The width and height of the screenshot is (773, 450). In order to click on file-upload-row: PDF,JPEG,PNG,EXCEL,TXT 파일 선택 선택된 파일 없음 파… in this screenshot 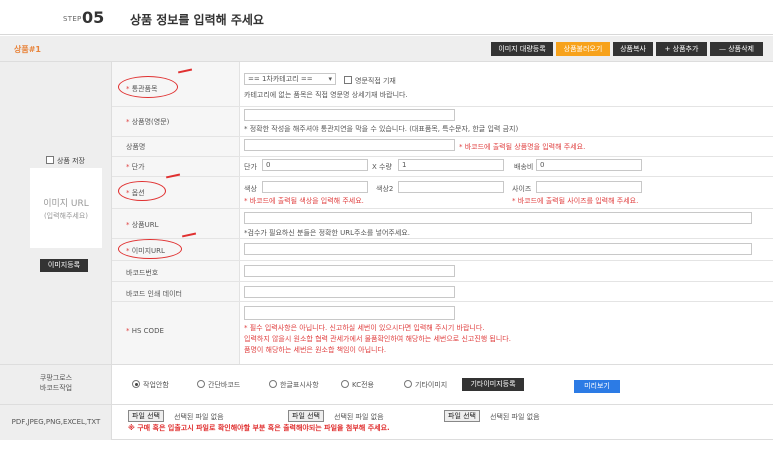, I will do `click(386, 422)`.